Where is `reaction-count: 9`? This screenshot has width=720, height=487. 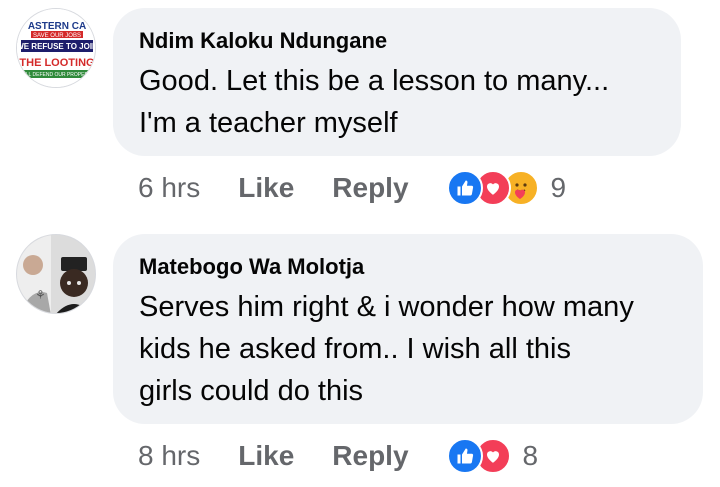
reaction-count: 9 is located at coordinates (559, 188).